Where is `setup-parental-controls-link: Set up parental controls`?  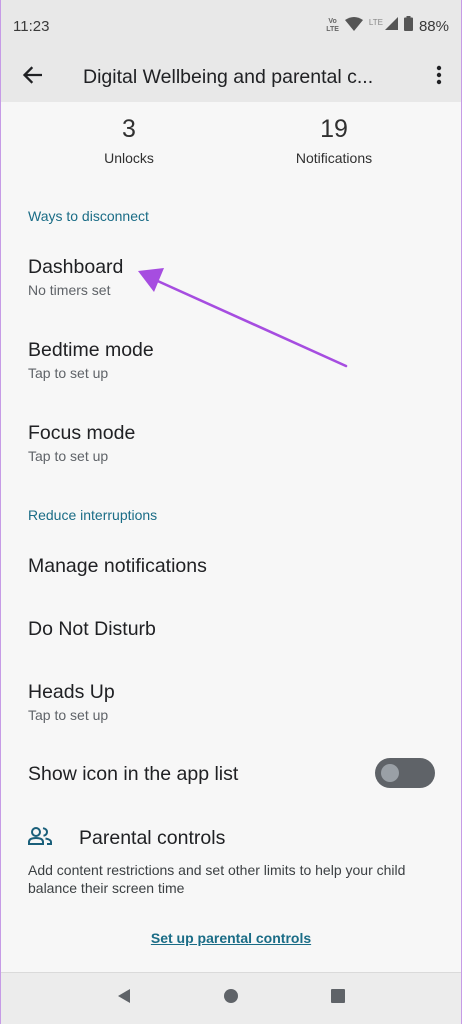
setup-parental-controls-link: Set up parental controls is located at coordinates (231, 938).